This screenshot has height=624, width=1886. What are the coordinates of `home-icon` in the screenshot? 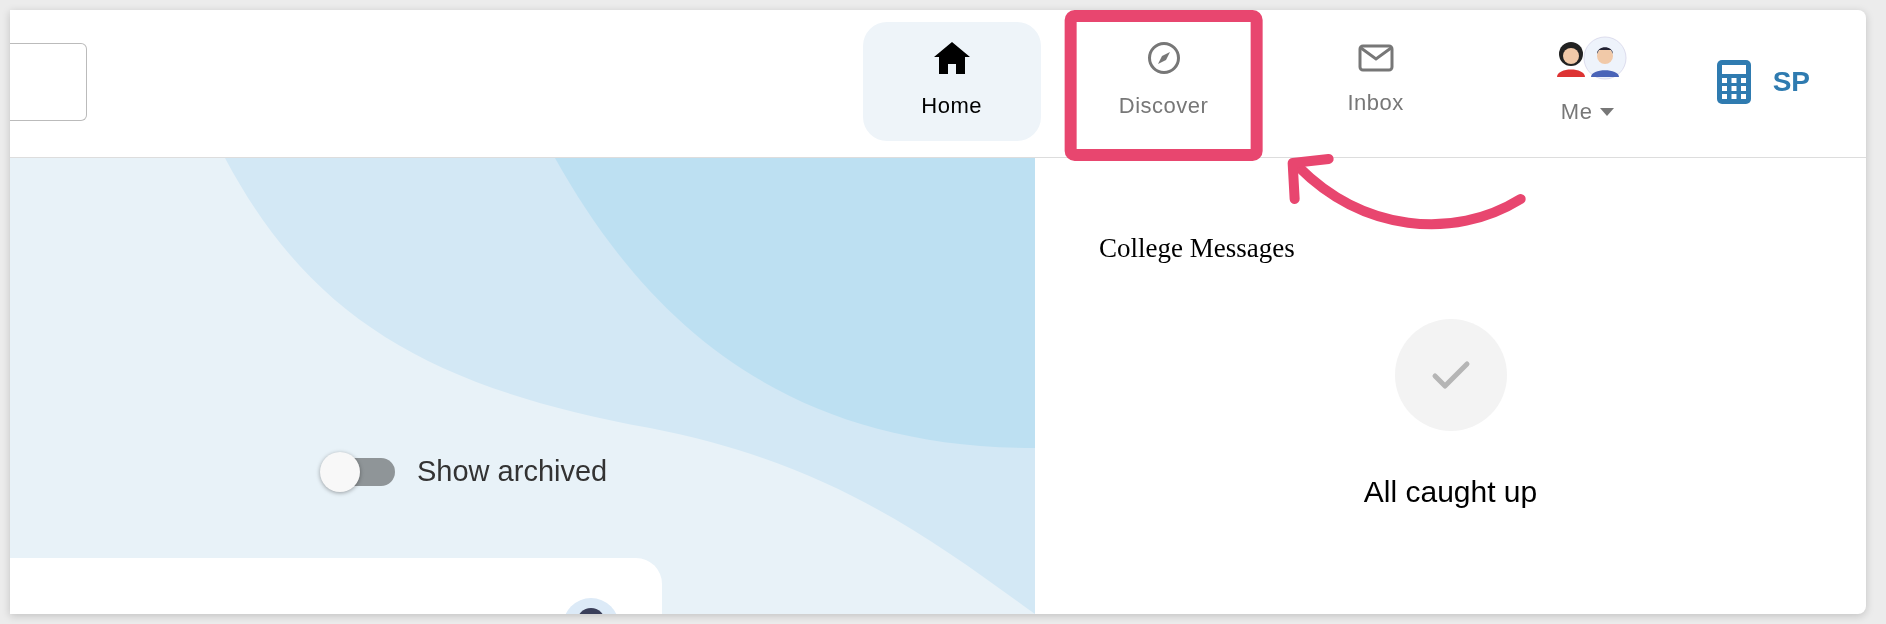 It's located at (951, 58).